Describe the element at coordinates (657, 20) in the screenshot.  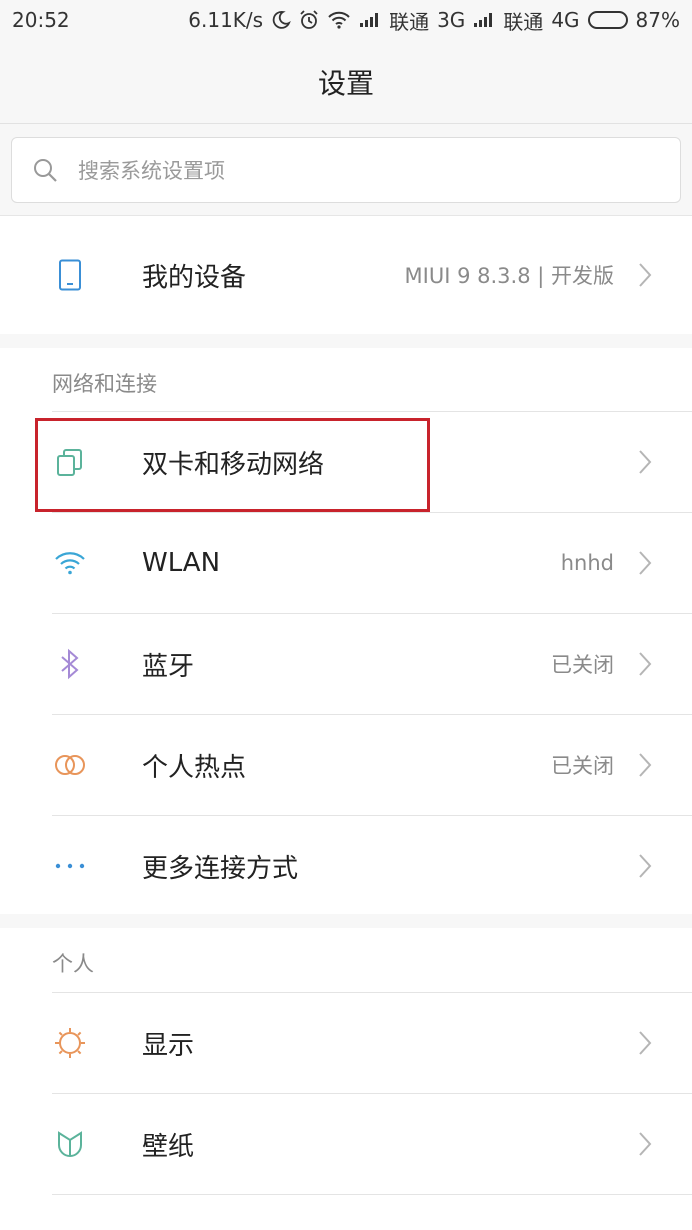
I see `status-battery: 87%` at that location.